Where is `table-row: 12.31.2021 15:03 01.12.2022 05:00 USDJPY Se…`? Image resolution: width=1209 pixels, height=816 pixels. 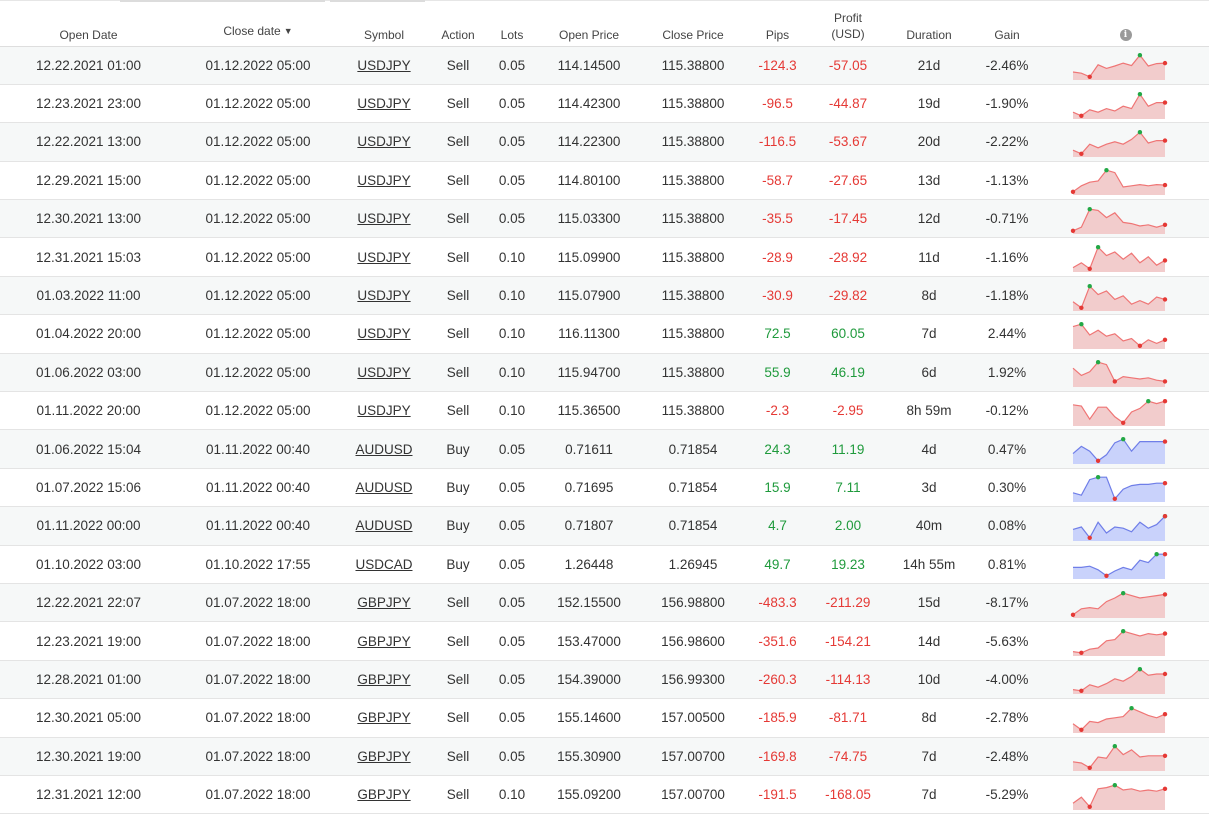 table-row: 12.31.2021 15:03 01.12.2022 05:00 USDJPY Se… is located at coordinates (604, 257).